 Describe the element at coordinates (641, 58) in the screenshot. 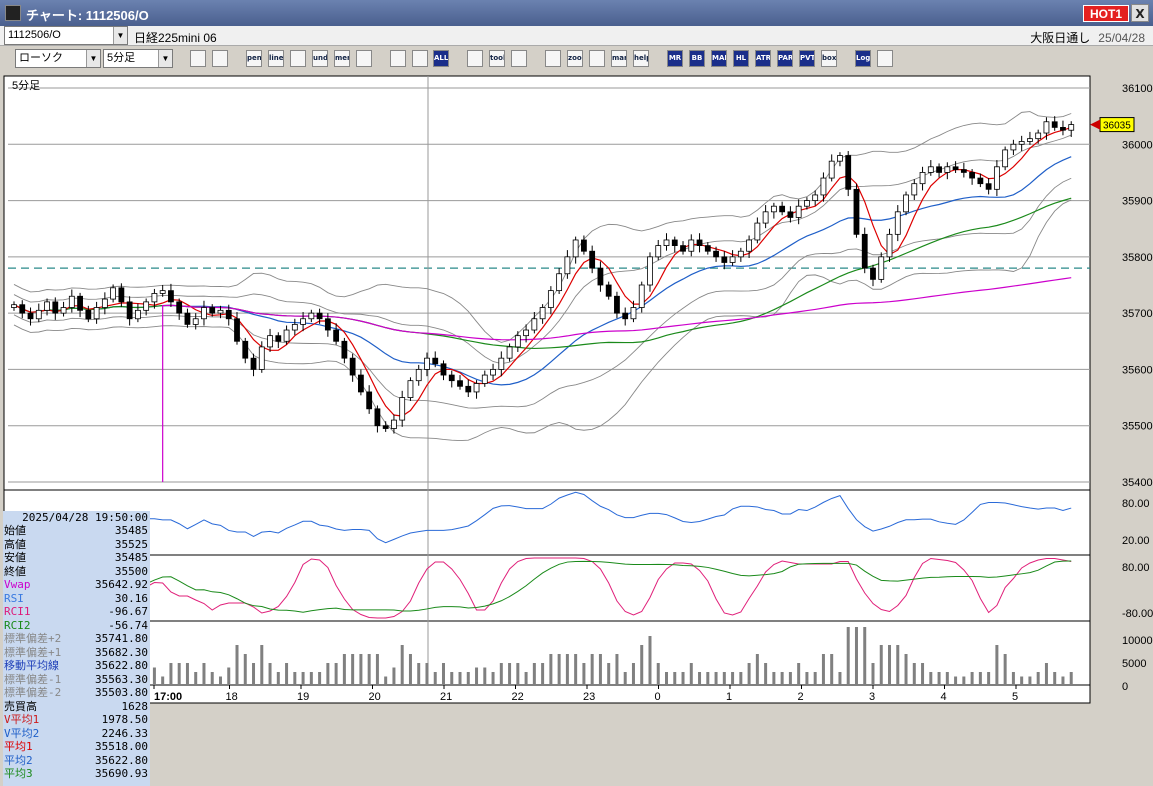

I see `tool-help-button: help` at that location.